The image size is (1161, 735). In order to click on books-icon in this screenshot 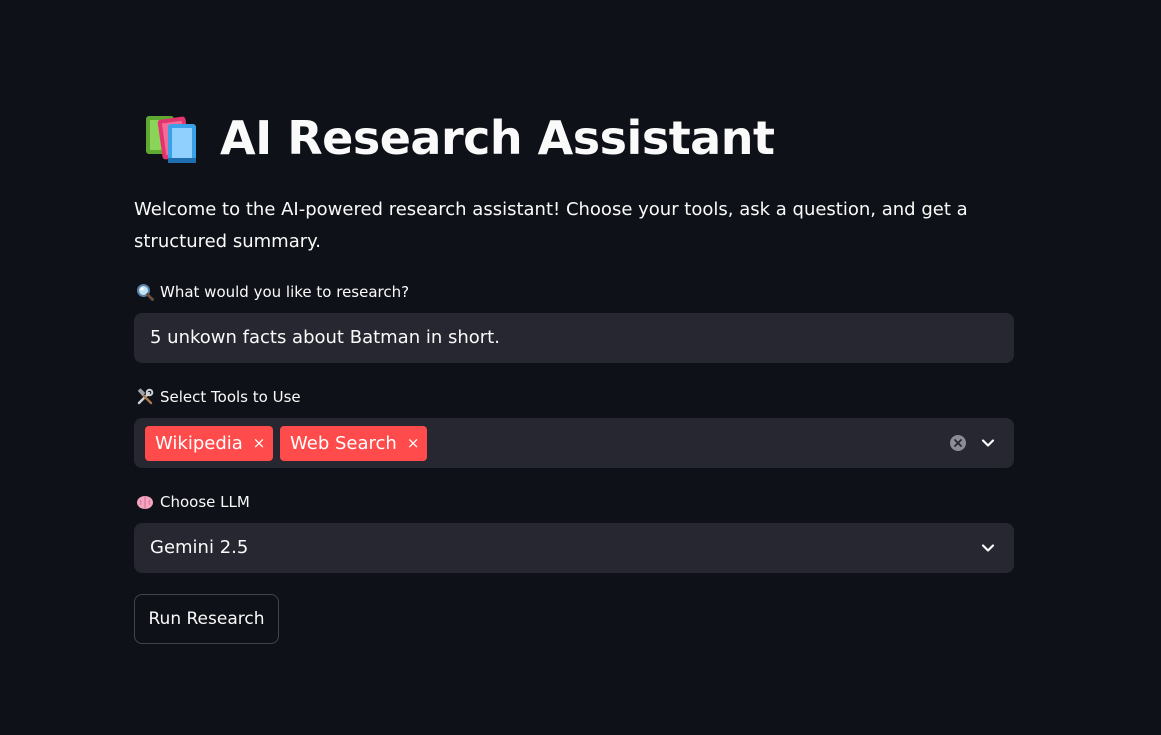, I will do `click(171, 139)`.